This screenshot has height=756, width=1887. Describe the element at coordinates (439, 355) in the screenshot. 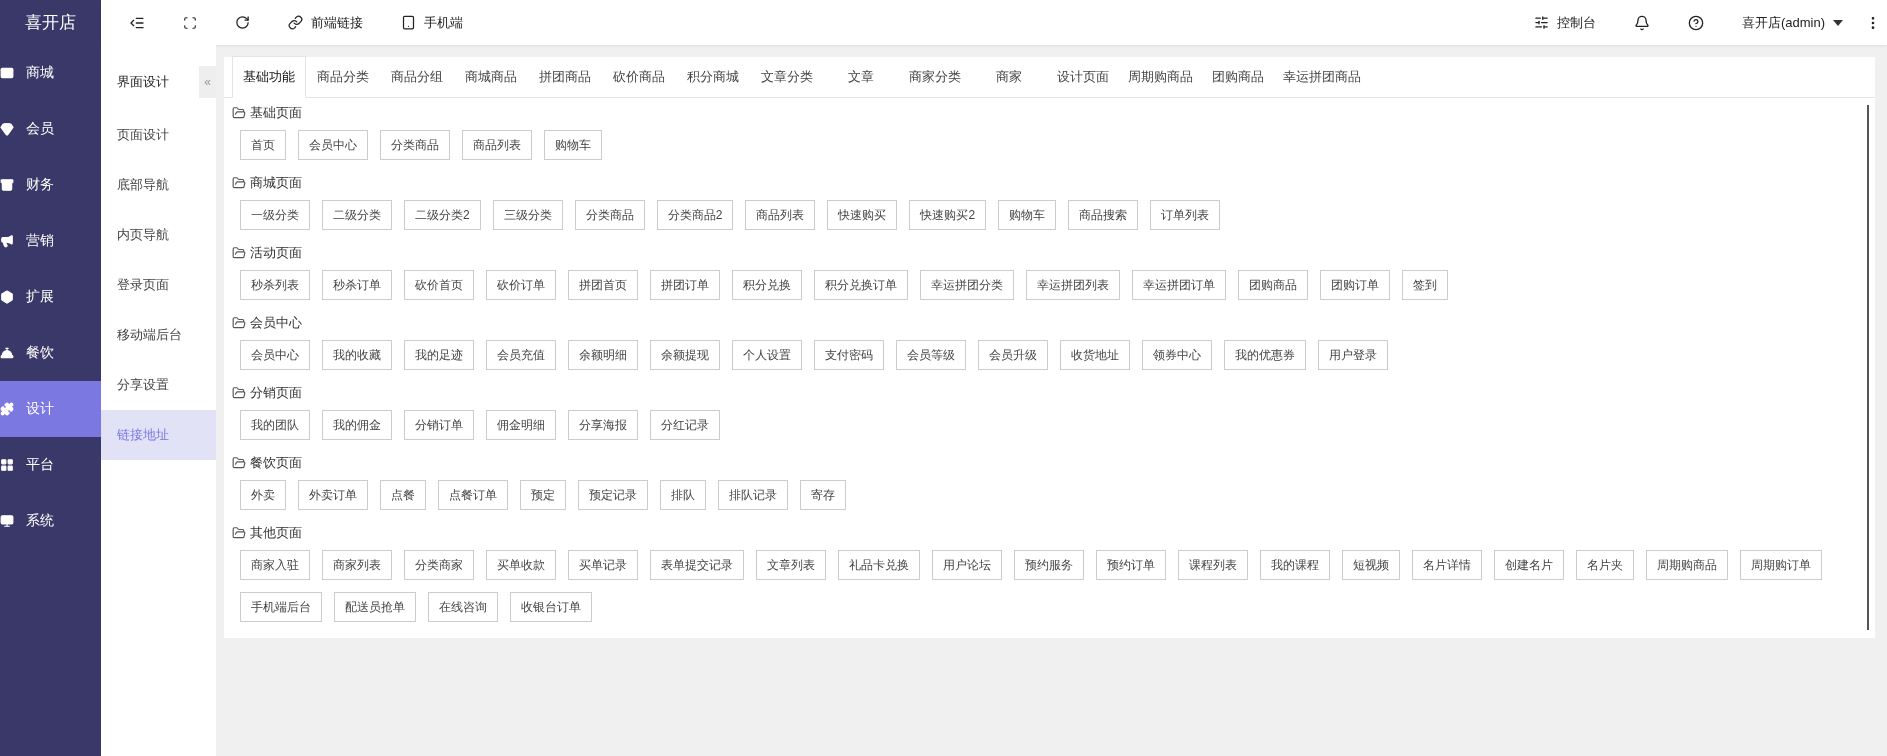

I see `page-link-button: 我的足迹` at that location.